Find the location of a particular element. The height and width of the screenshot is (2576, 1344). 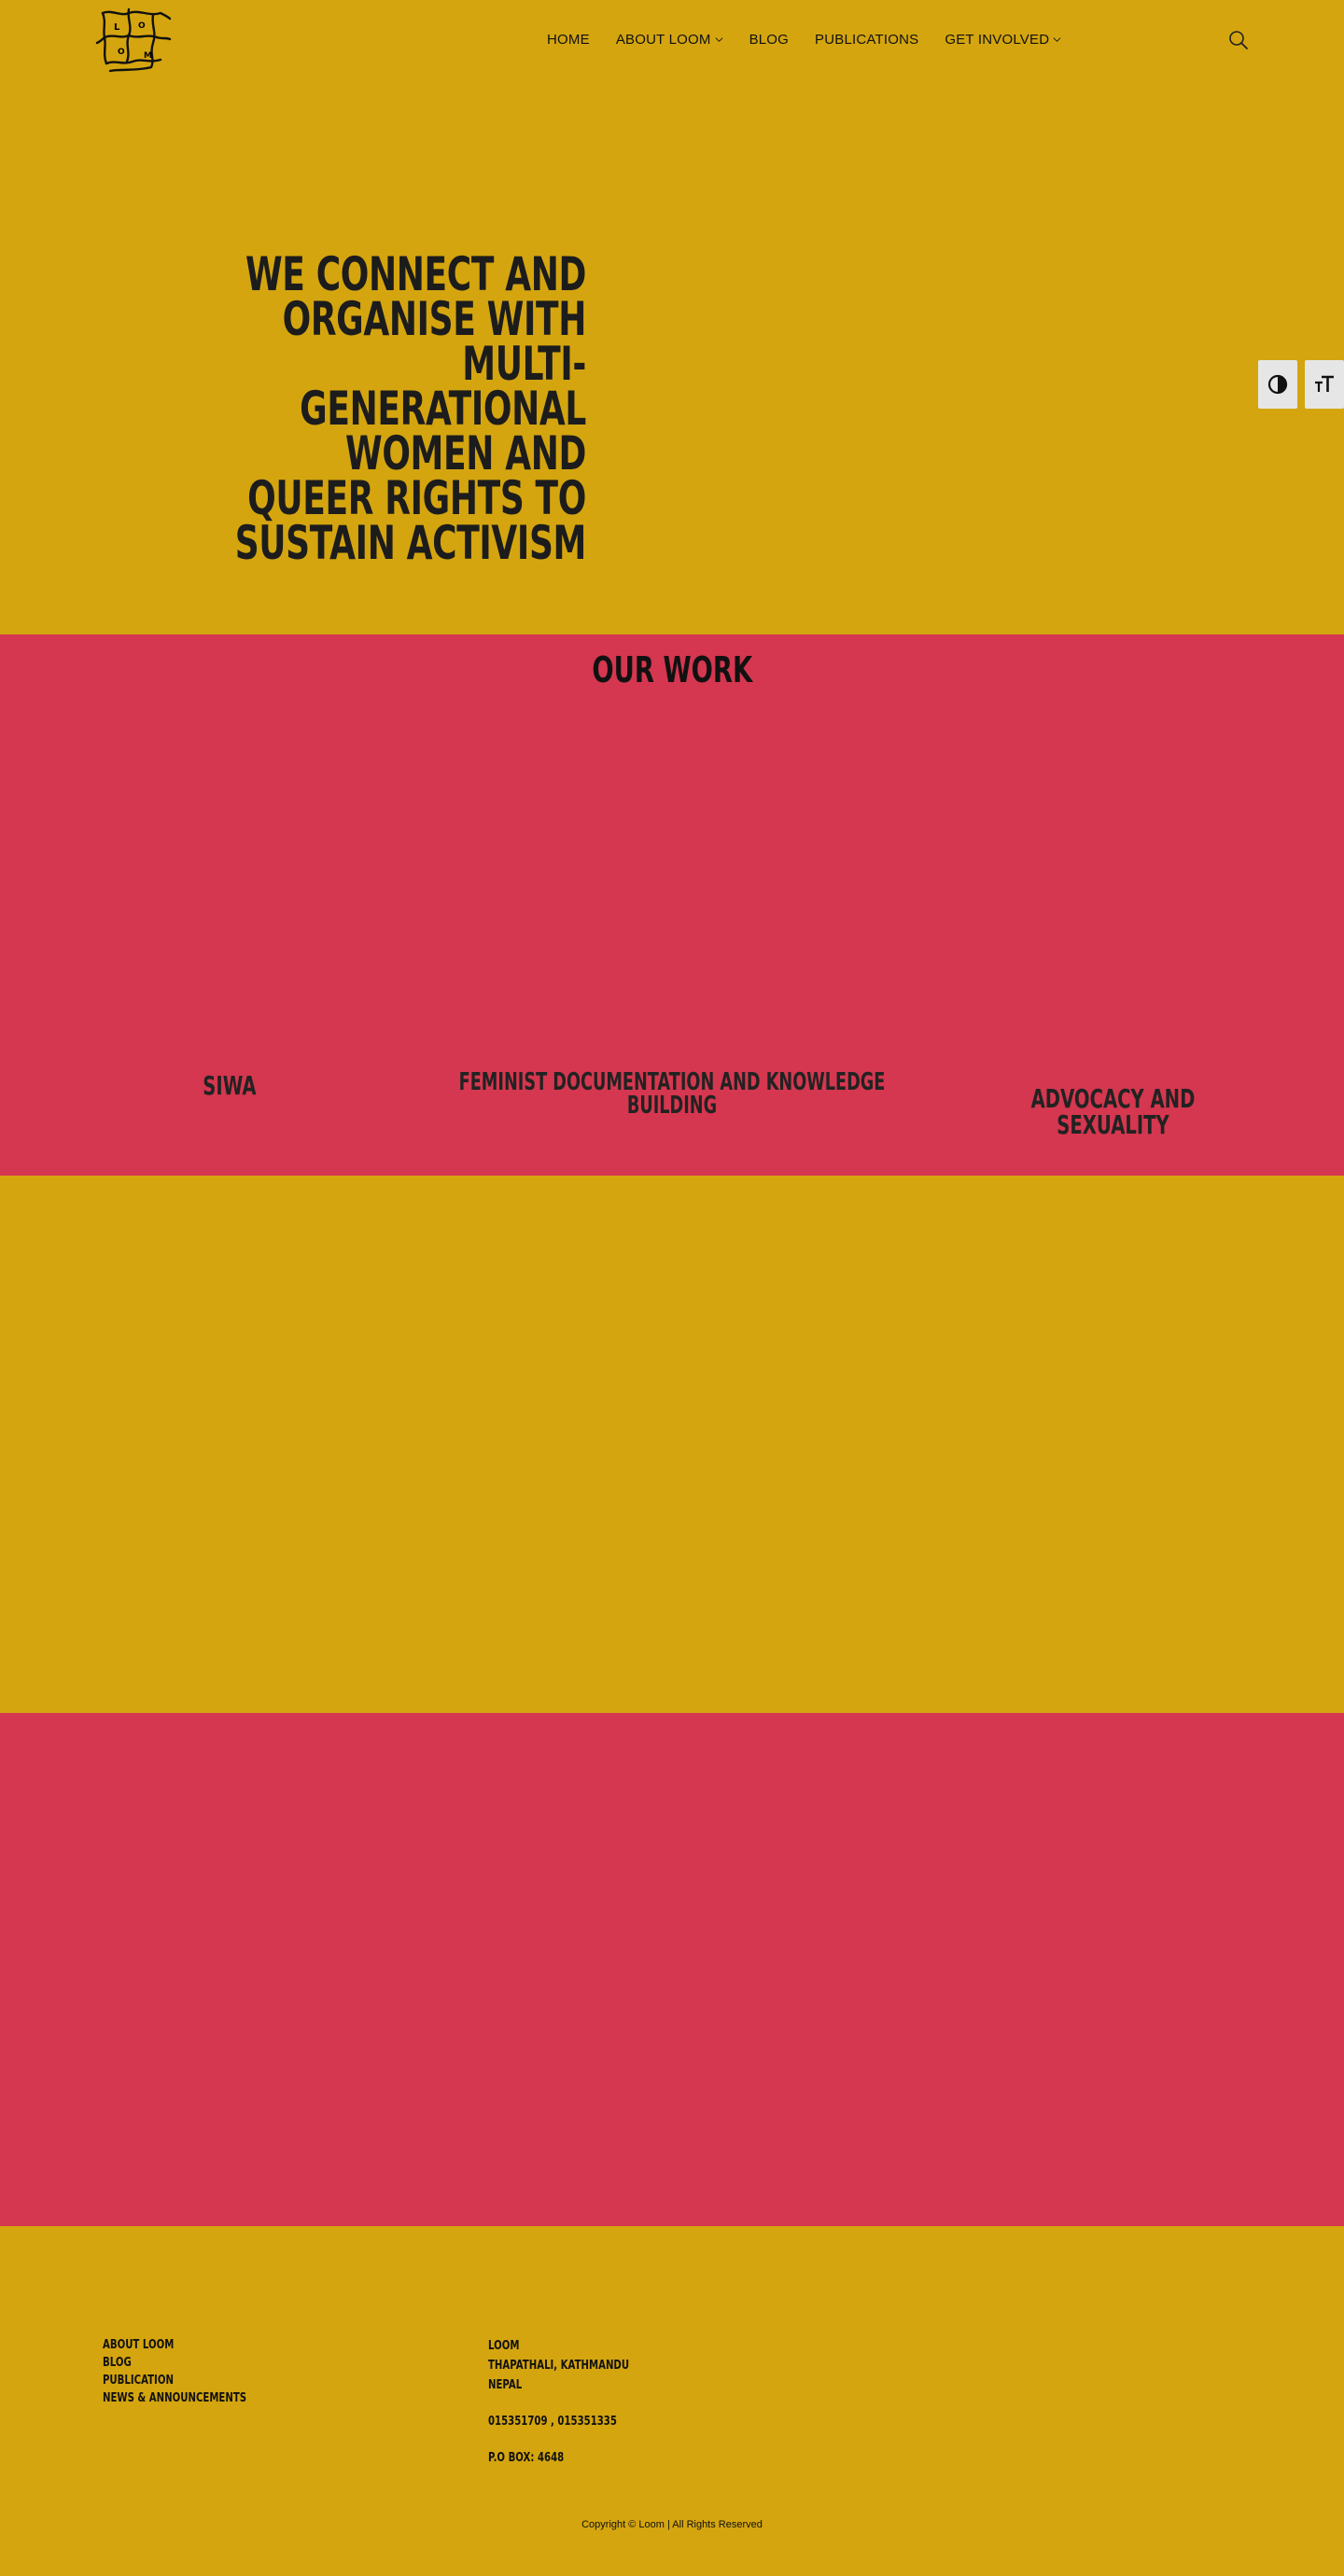

font-size-button is located at coordinates (1324, 384).